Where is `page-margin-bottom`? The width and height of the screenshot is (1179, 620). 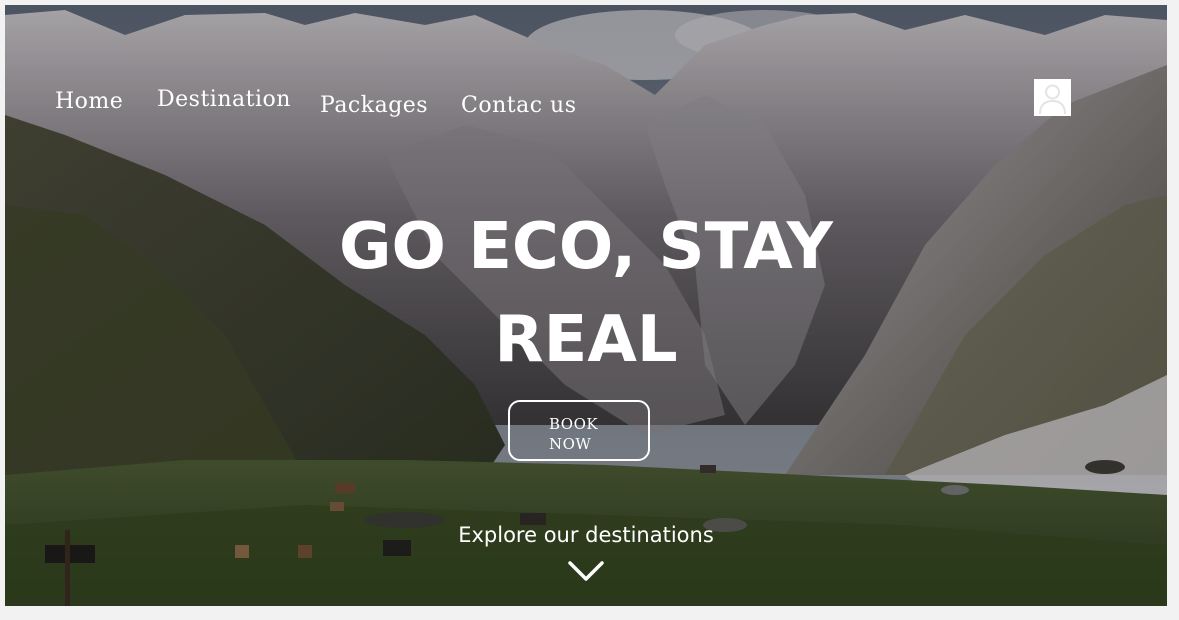
page-margin-bottom is located at coordinates (589, 613).